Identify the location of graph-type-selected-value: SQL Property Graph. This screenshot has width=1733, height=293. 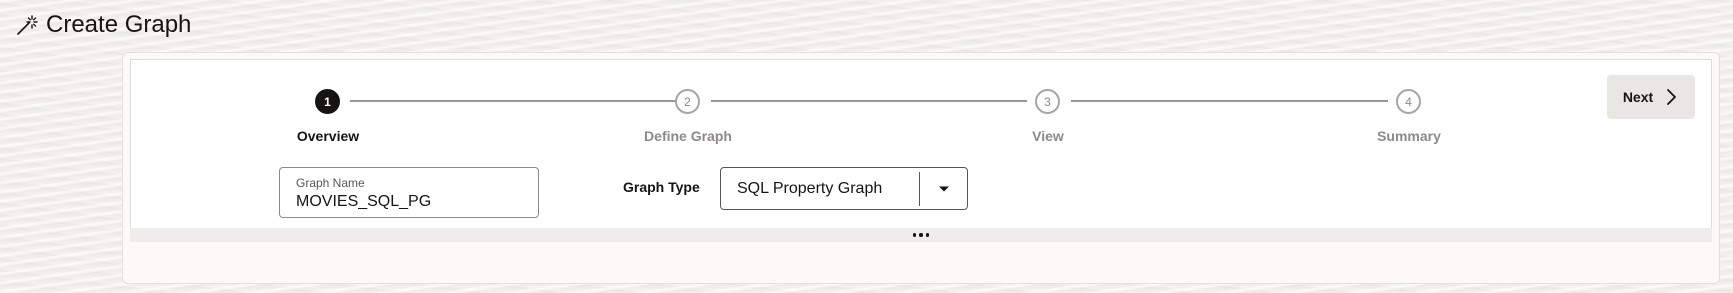
(810, 188).